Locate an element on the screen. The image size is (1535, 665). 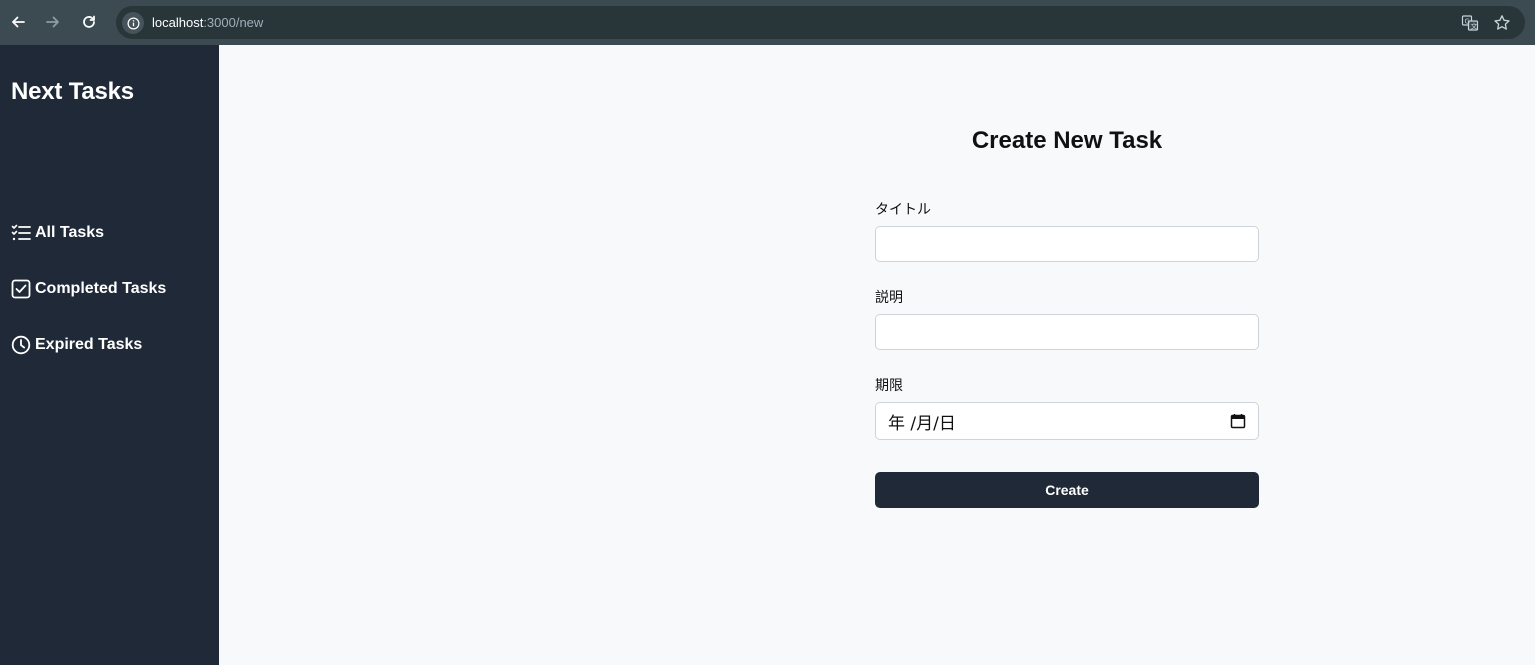
sidebar-item-all-tasks: All Tasks is located at coordinates (57, 233).